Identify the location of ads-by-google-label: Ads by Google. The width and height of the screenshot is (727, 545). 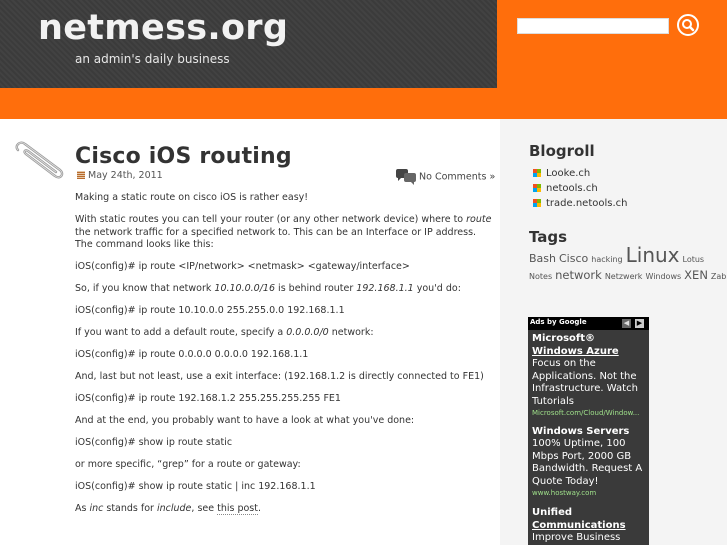
(558, 322).